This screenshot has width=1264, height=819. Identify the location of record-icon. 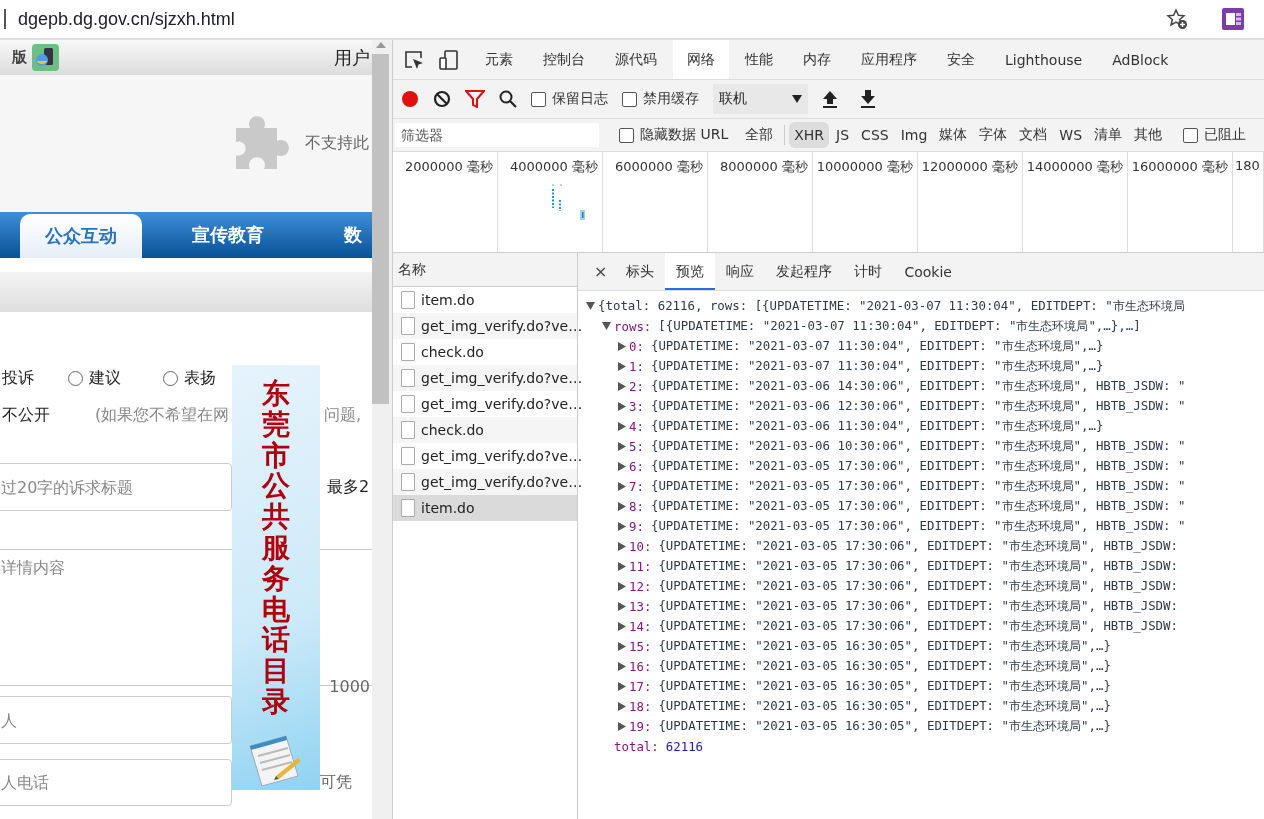
(410, 99).